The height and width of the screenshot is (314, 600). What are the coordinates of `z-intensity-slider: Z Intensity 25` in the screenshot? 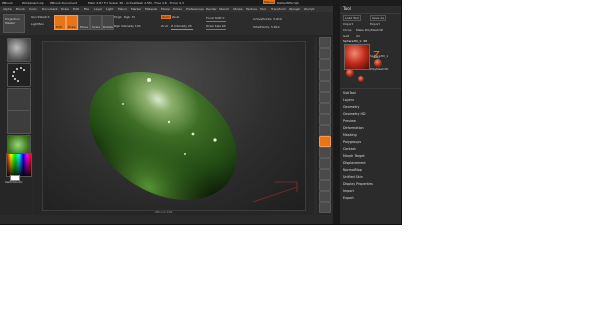 It's located at (181, 26).